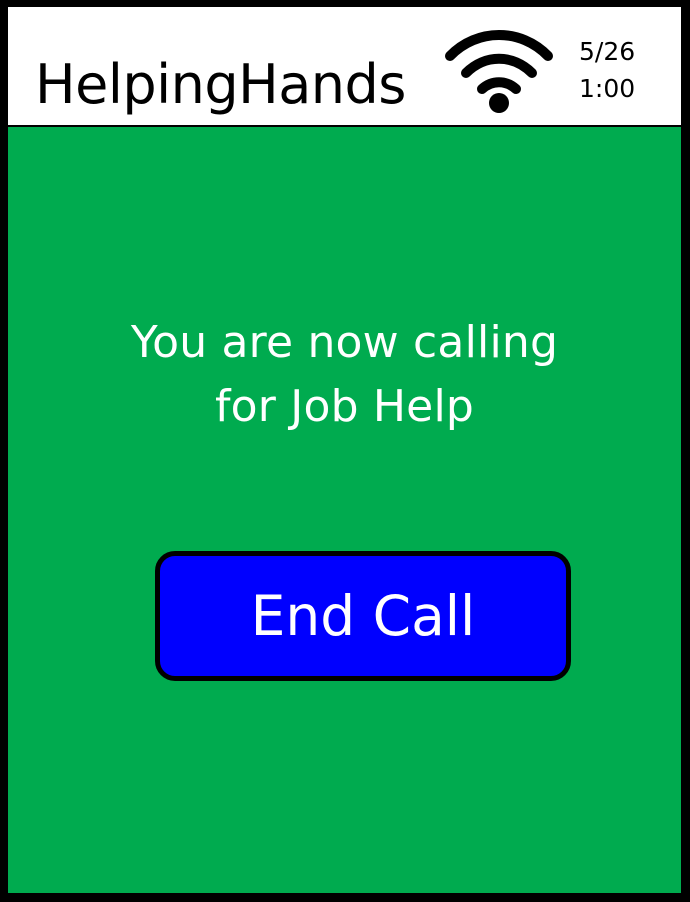 The height and width of the screenshot is (902, 690). What do you see at coordinates (607, 51) in the screenshot?
I see `status-date: 5/26` at bounding box center [607, 51].